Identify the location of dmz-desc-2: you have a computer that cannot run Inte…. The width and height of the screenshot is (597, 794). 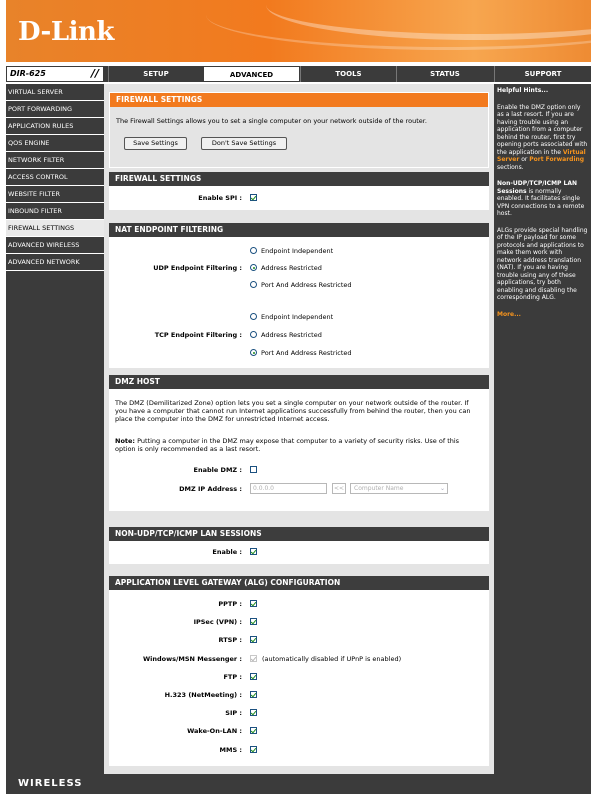
(293, 411).